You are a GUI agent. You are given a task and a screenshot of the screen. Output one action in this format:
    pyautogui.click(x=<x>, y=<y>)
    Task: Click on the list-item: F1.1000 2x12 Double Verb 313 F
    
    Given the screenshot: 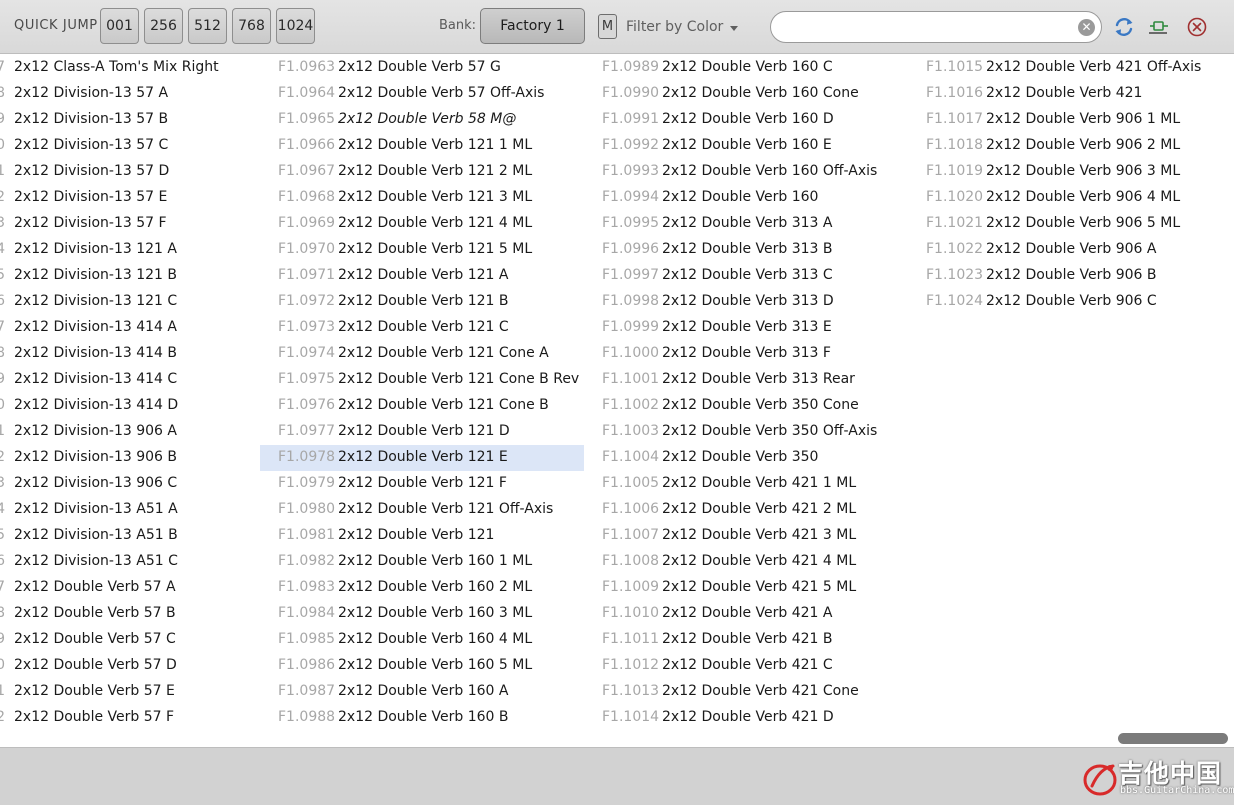 What is the action you would take?
    pyautogui.click(x=746, y=354)
    